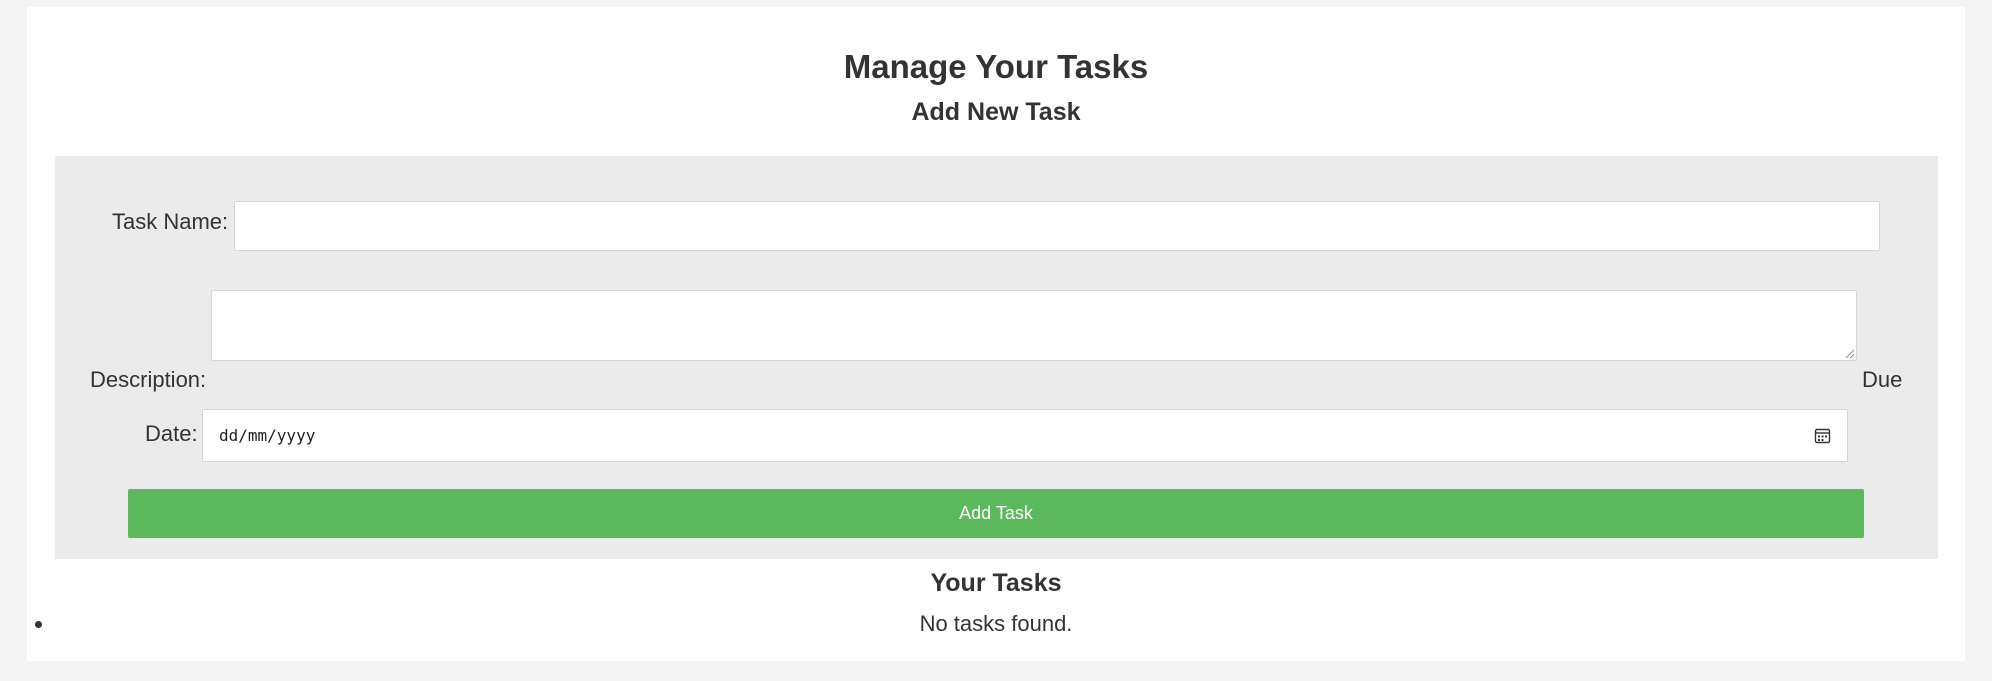 This screenshot has height=681, width=1992. I want to click on due-date-label-part1: Due, so click(1882, 379).